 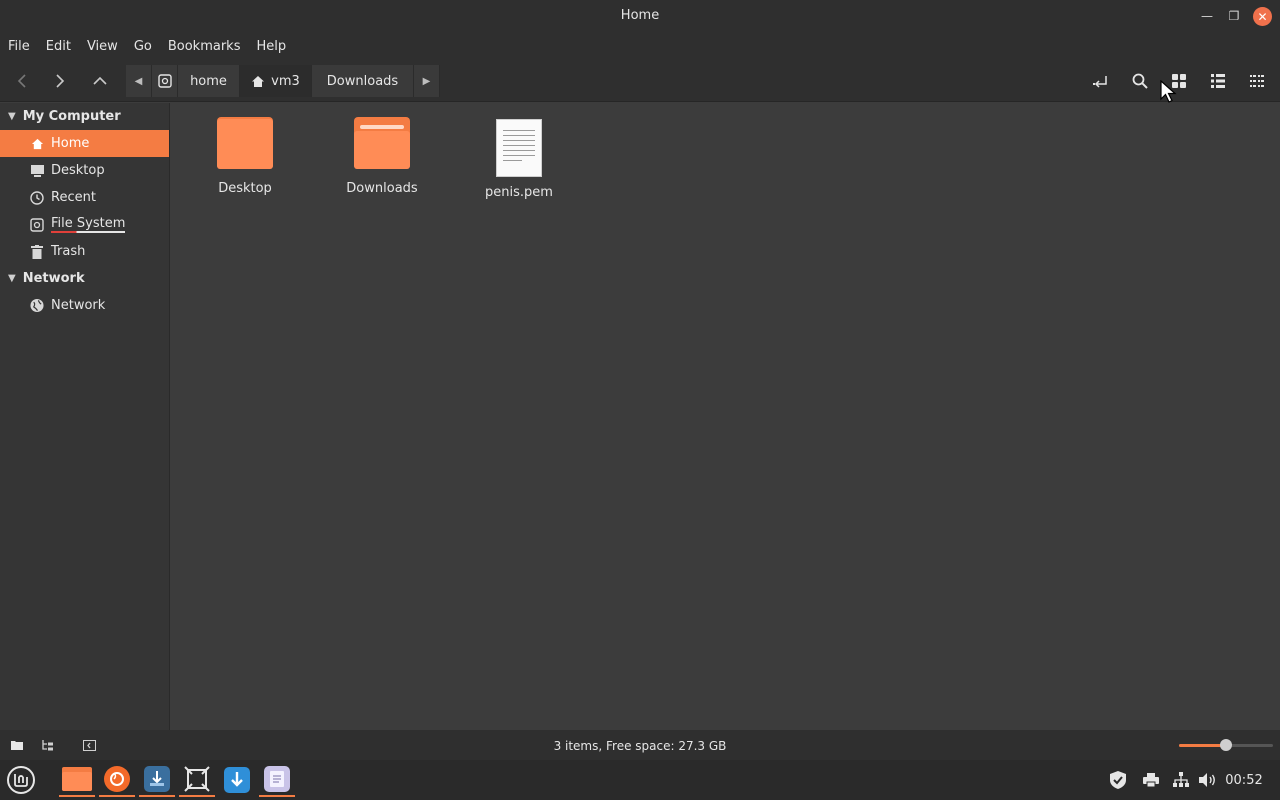 I want to click on clock-icon, so click(x=37, y=197).